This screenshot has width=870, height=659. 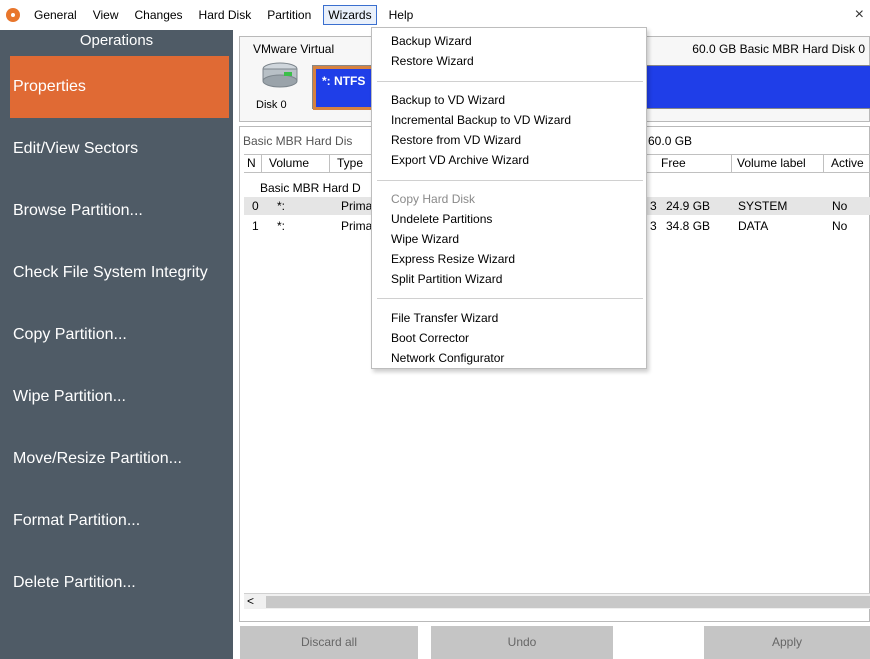 What do you see at coordinates (255, 226) in the screenshot?
I see `cell-n: 1` at bounding box center [255, 226].